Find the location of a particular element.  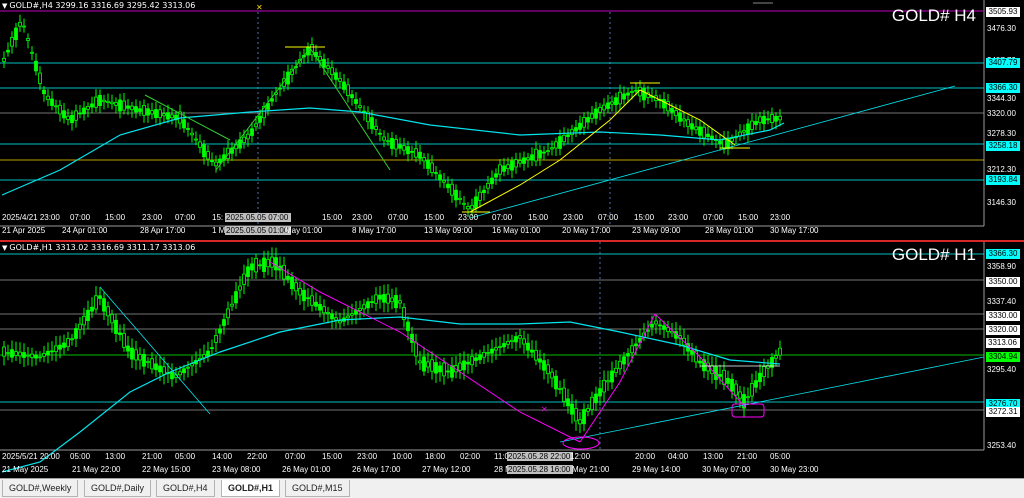

time-axis-label: 28 Apr 17:00 is located at coordinates (163, 230).